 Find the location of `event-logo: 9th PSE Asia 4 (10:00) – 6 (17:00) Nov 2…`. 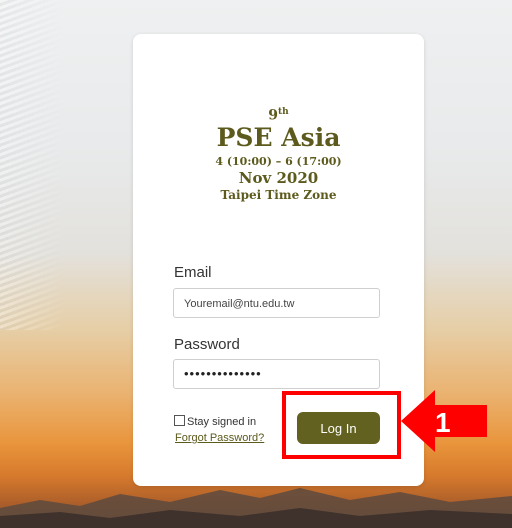

event-logo: 9th PSE Asia 4 (10:00) – 6 (17:00) Nov 2… is located at coordinates (278, 153).